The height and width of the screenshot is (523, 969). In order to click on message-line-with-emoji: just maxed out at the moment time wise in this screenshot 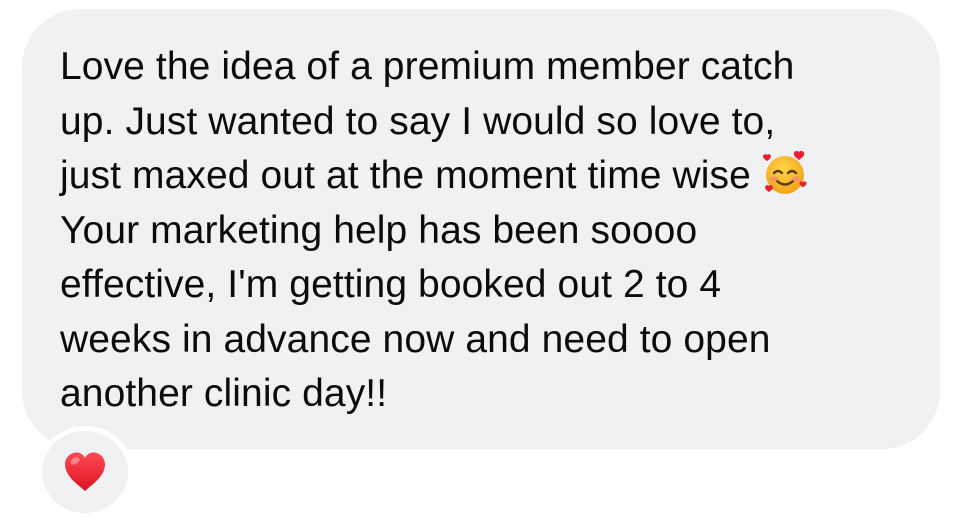, I will do `click(490, 176)`.